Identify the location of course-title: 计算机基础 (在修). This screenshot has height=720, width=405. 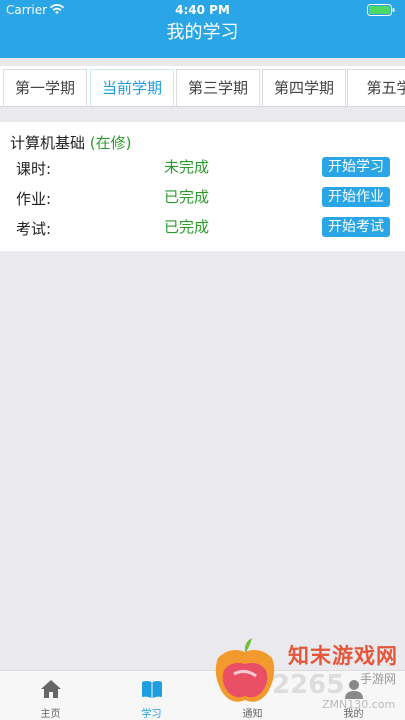
(71, 142).